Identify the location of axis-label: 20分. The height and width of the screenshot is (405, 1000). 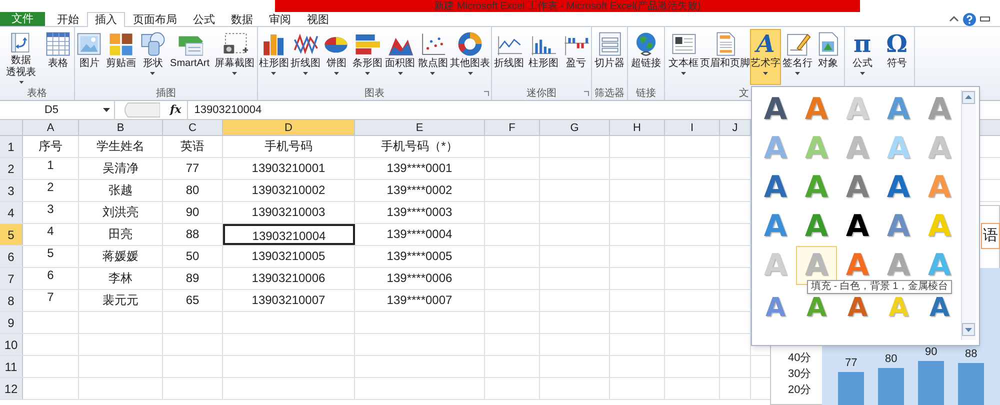
(800, 390).